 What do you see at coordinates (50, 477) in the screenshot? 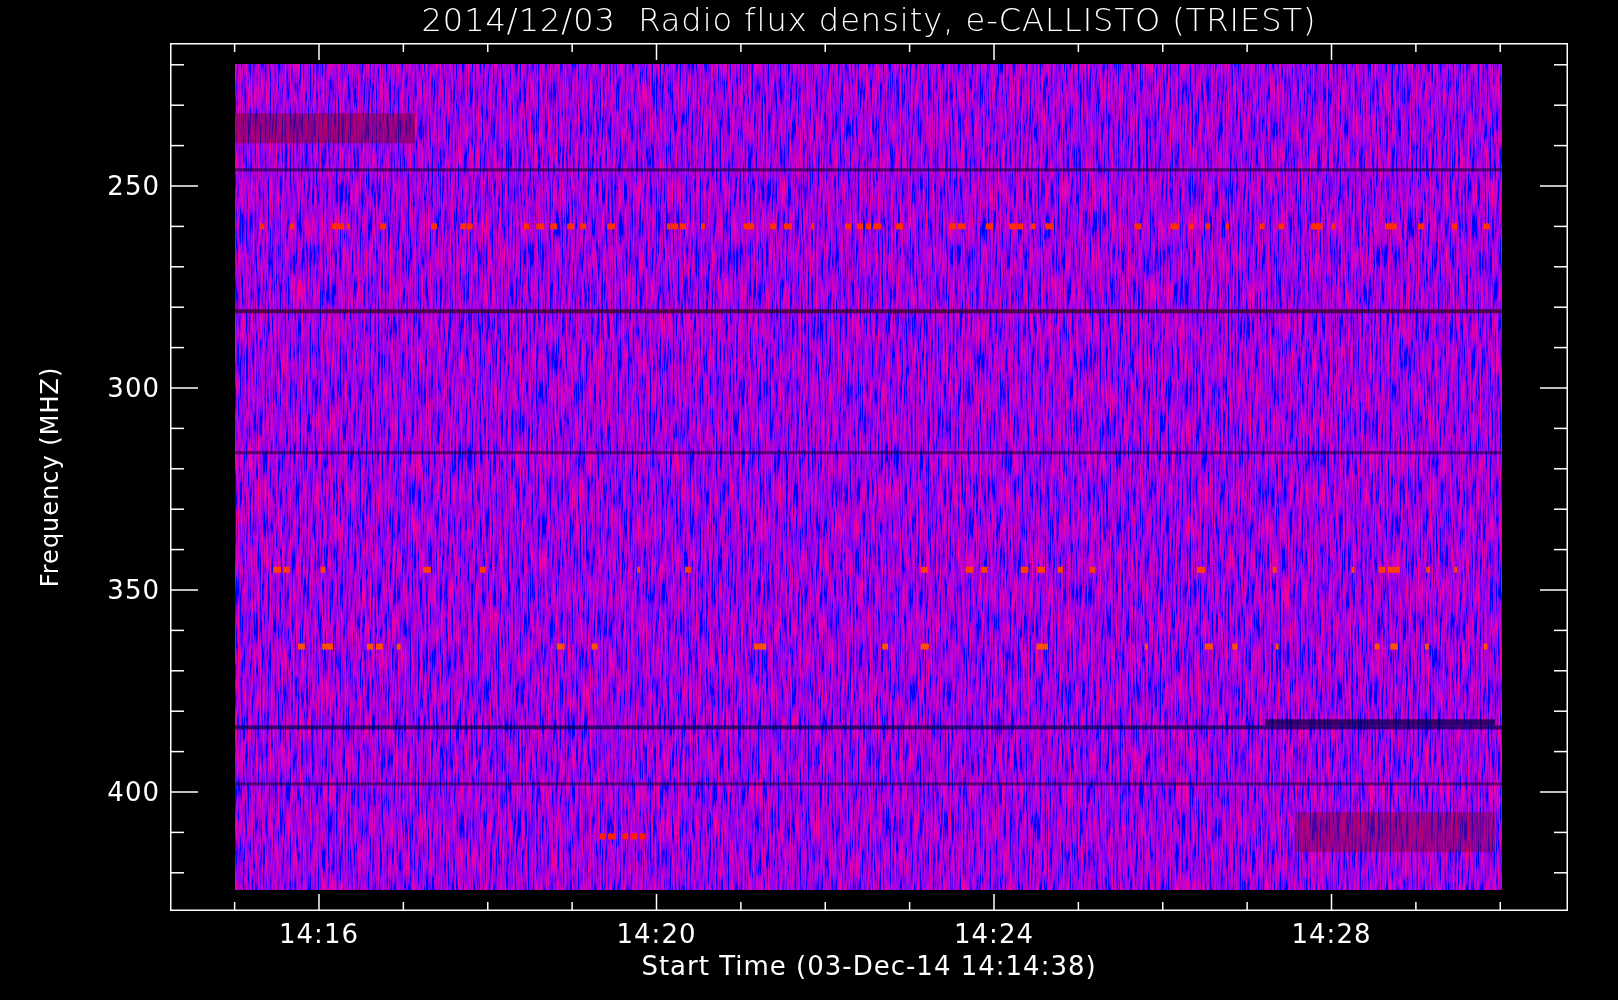
I see `y-axis-label: Frequency (MHZ)` at bounding box center [50, 477].